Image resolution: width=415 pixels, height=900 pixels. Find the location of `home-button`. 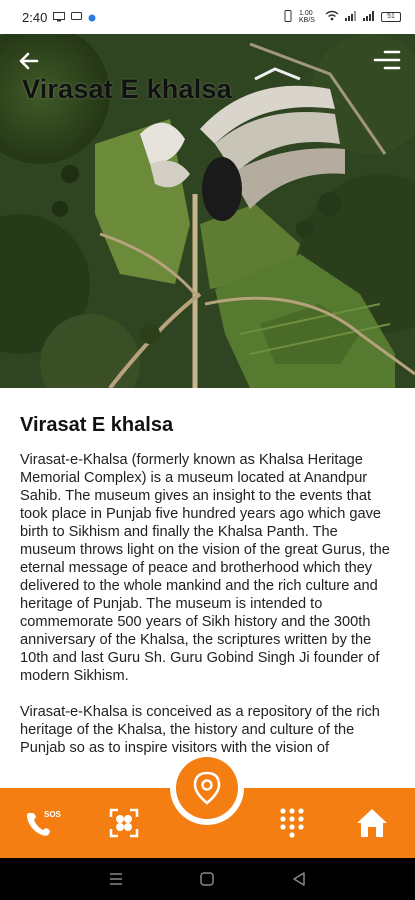

home-button is located at coordinates (372, 823).